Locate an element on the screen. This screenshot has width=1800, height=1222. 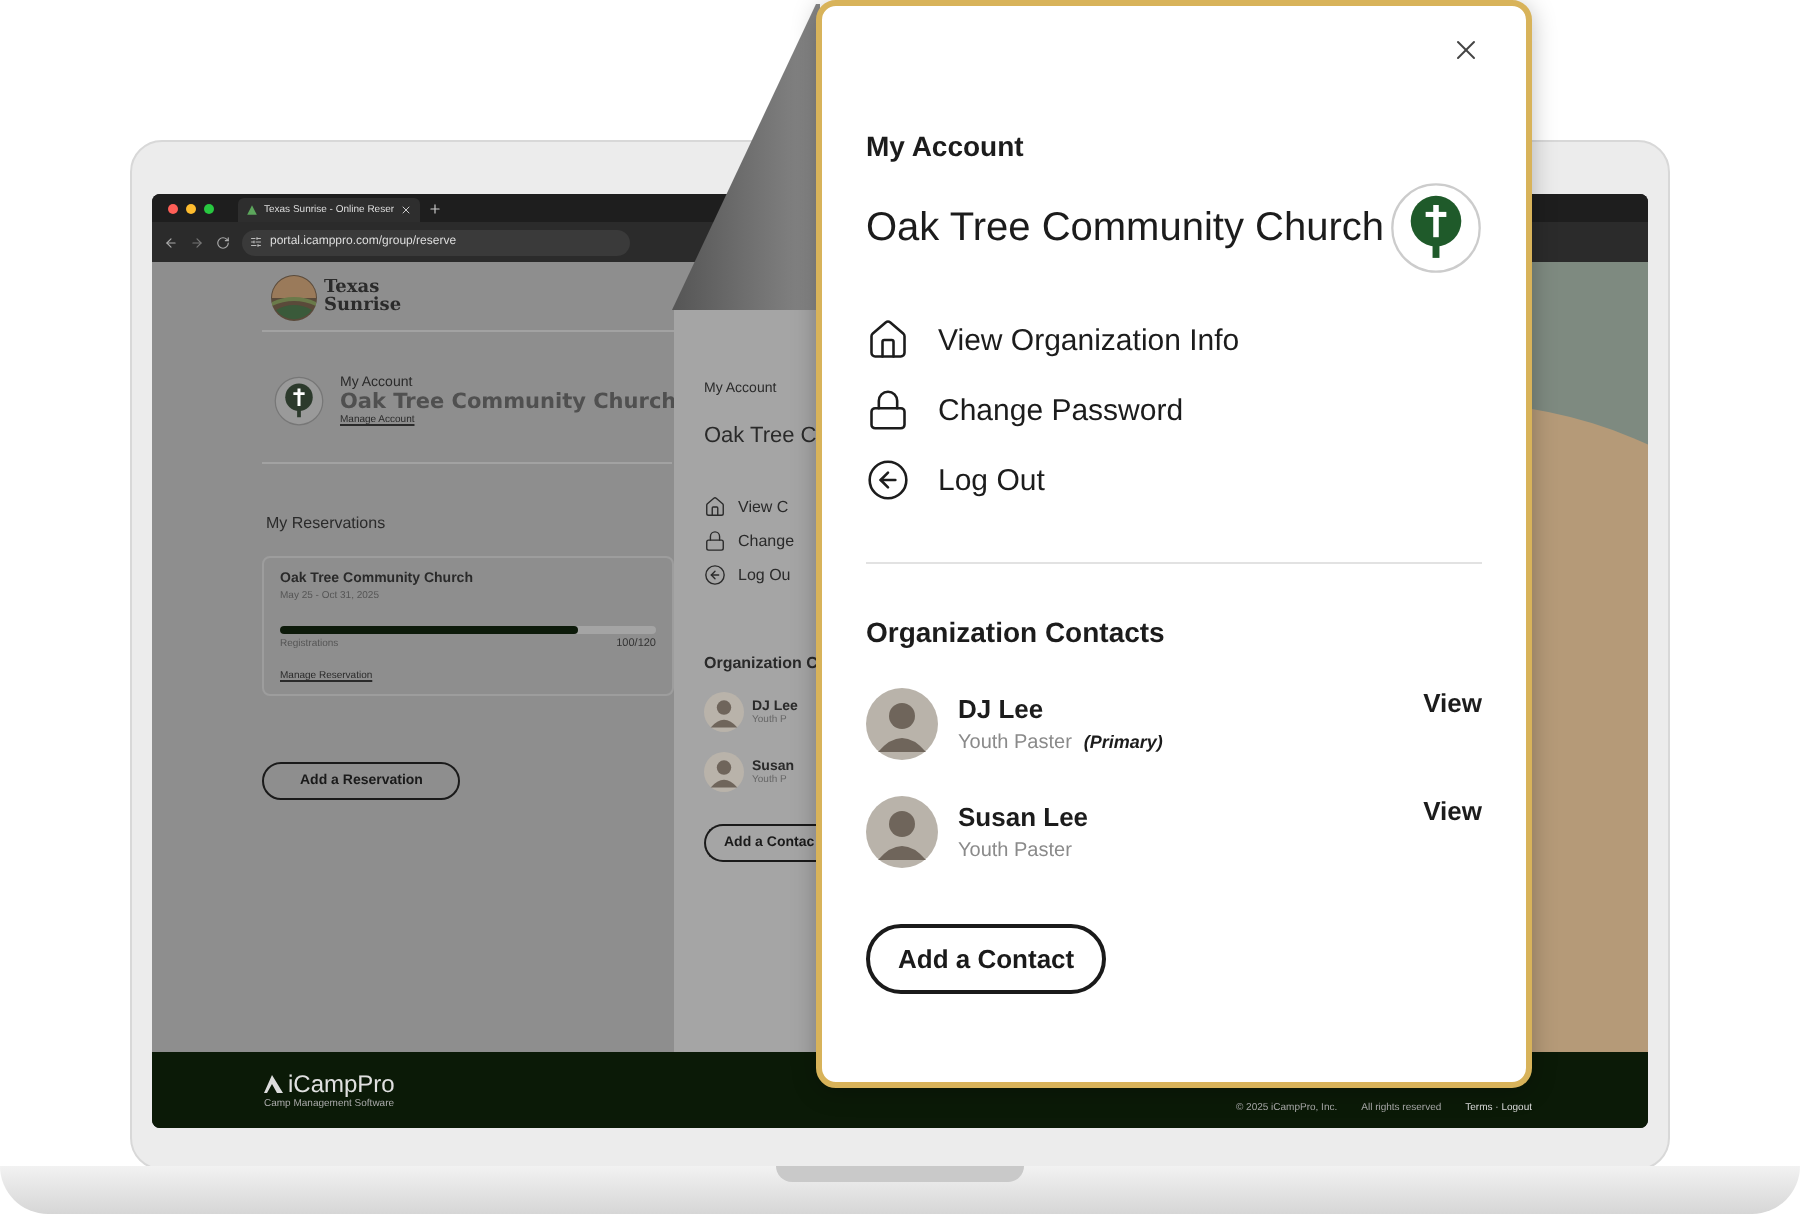
card-heading: My Account is located at coordinates (946, 146).